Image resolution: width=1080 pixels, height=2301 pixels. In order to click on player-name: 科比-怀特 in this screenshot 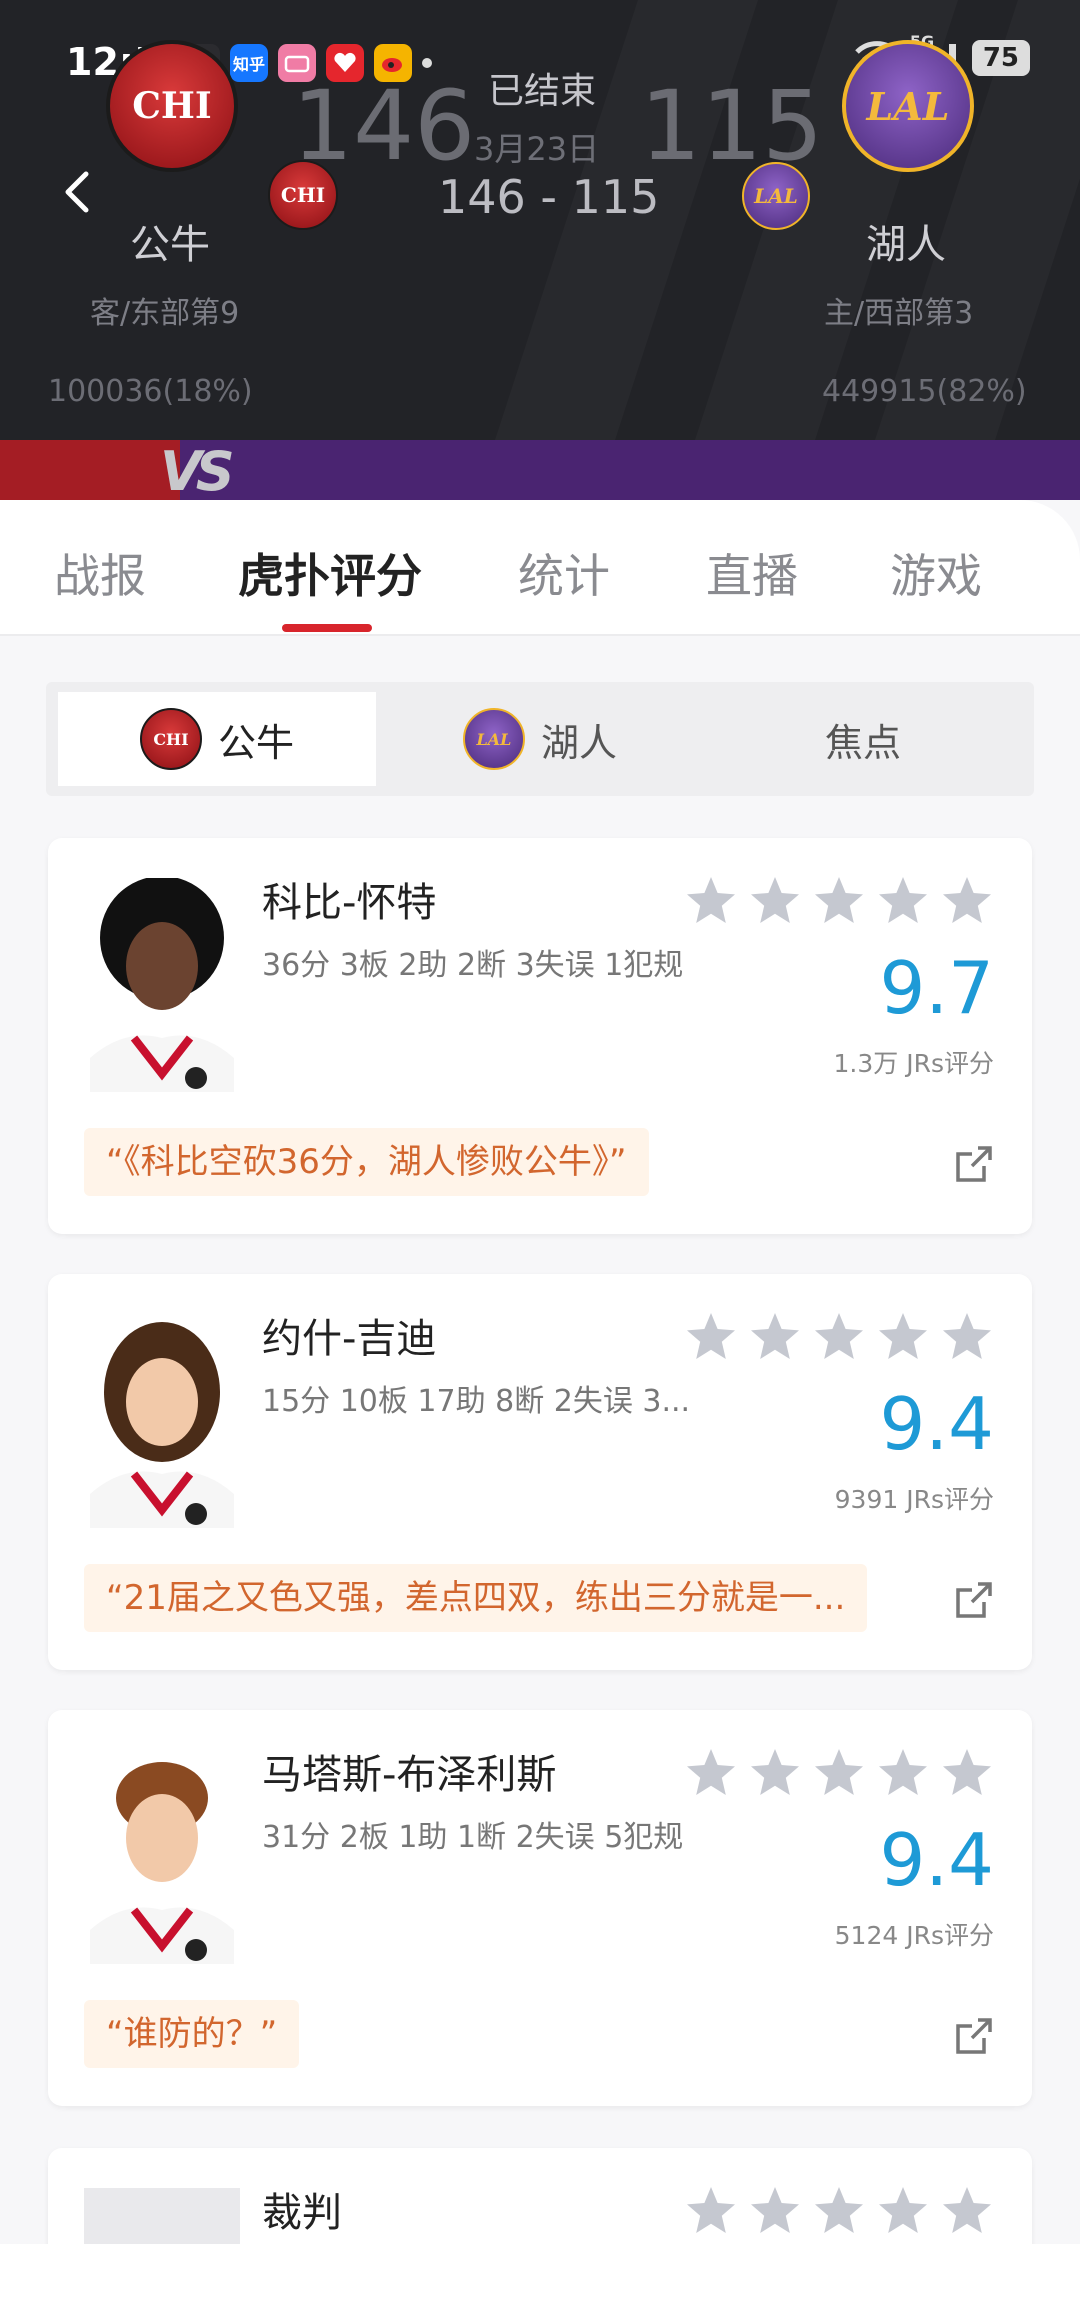, I will do `click(349, 903)`.